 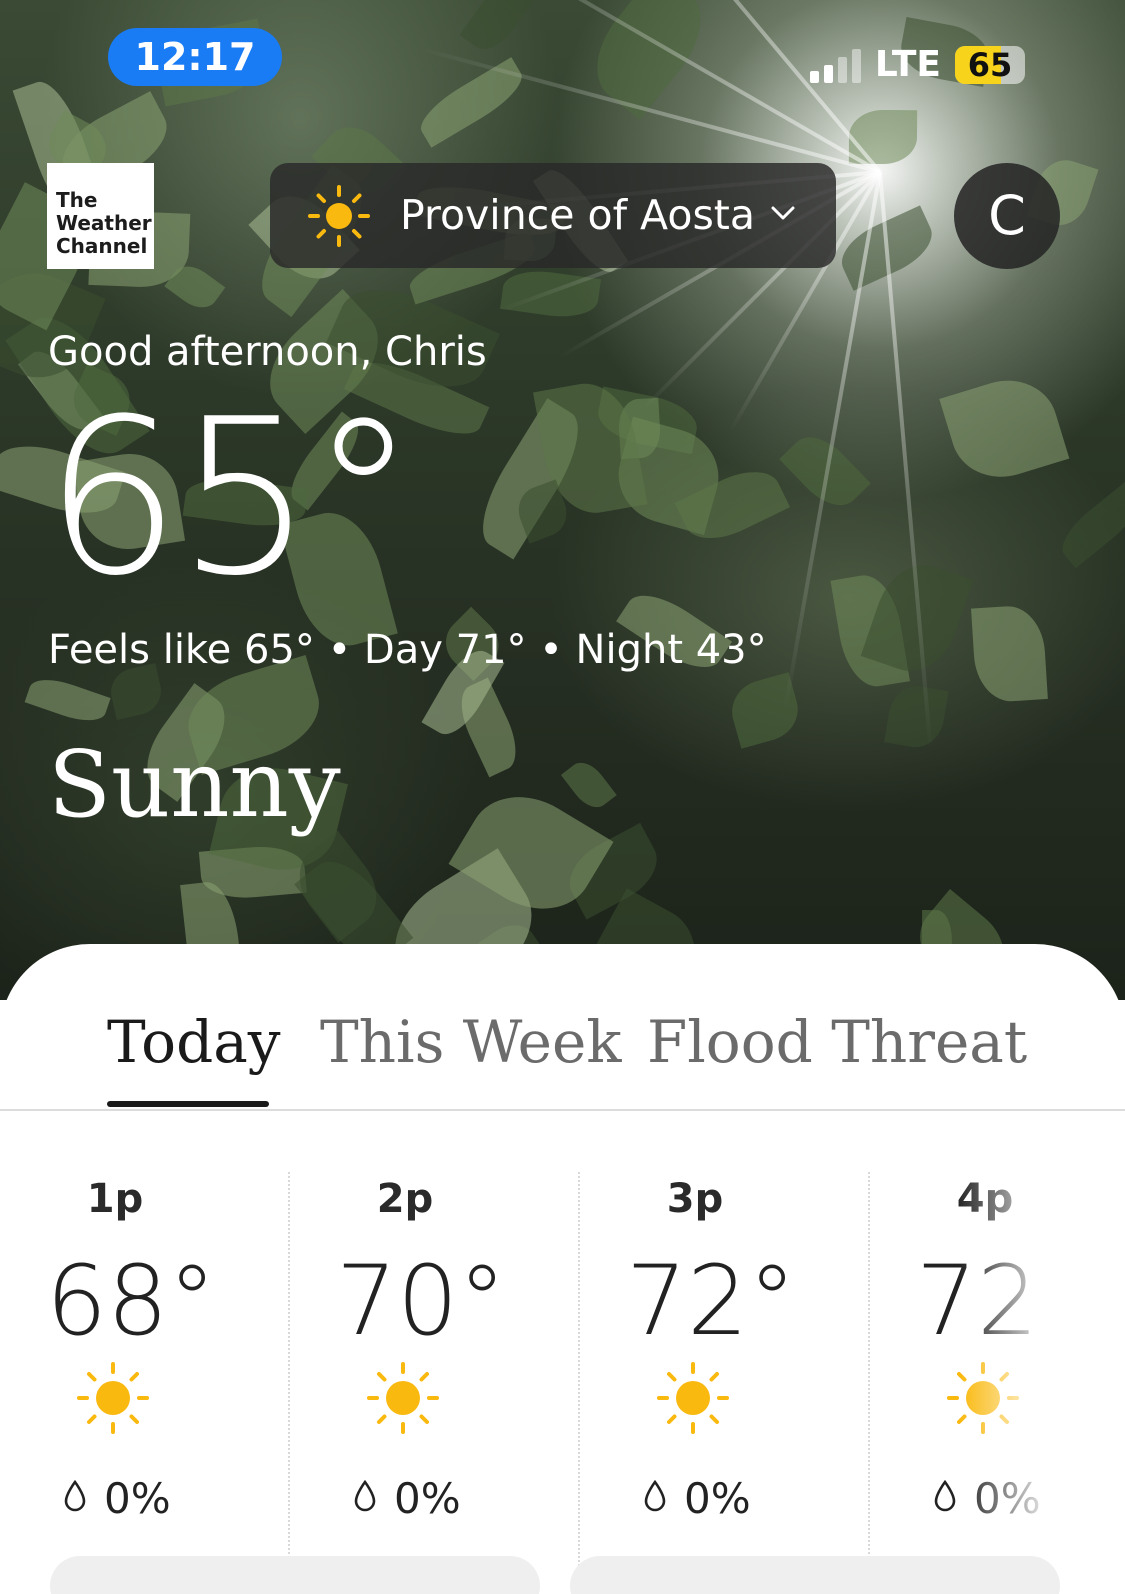 I want to click on tab-this-week: This Week, so click(x=470, y=1042).